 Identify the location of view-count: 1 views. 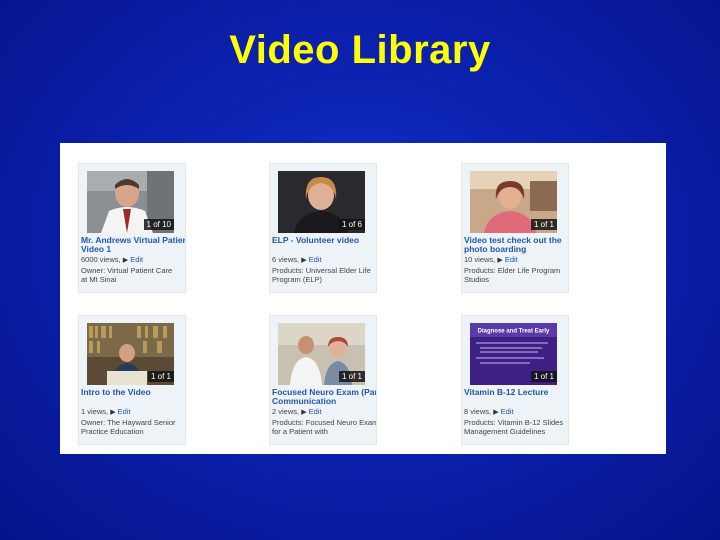
(94, 412).